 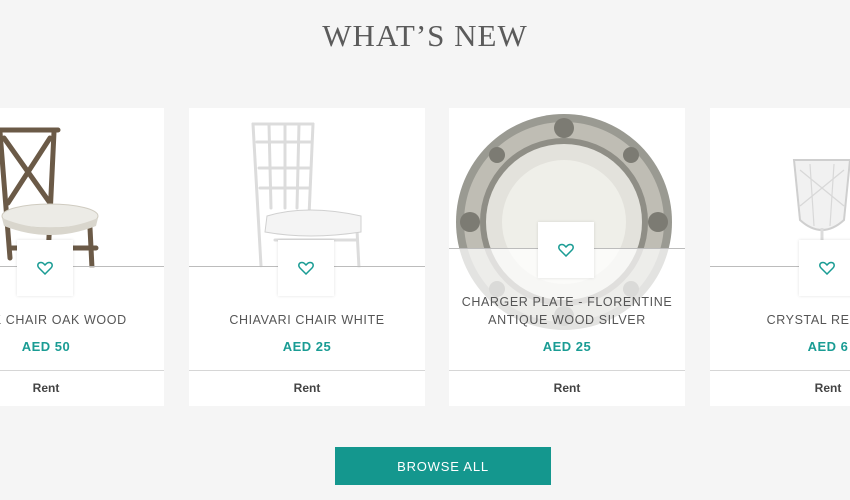 I want to click on browse-all-button: BROWSE ALL, so click(x=443, y=466).